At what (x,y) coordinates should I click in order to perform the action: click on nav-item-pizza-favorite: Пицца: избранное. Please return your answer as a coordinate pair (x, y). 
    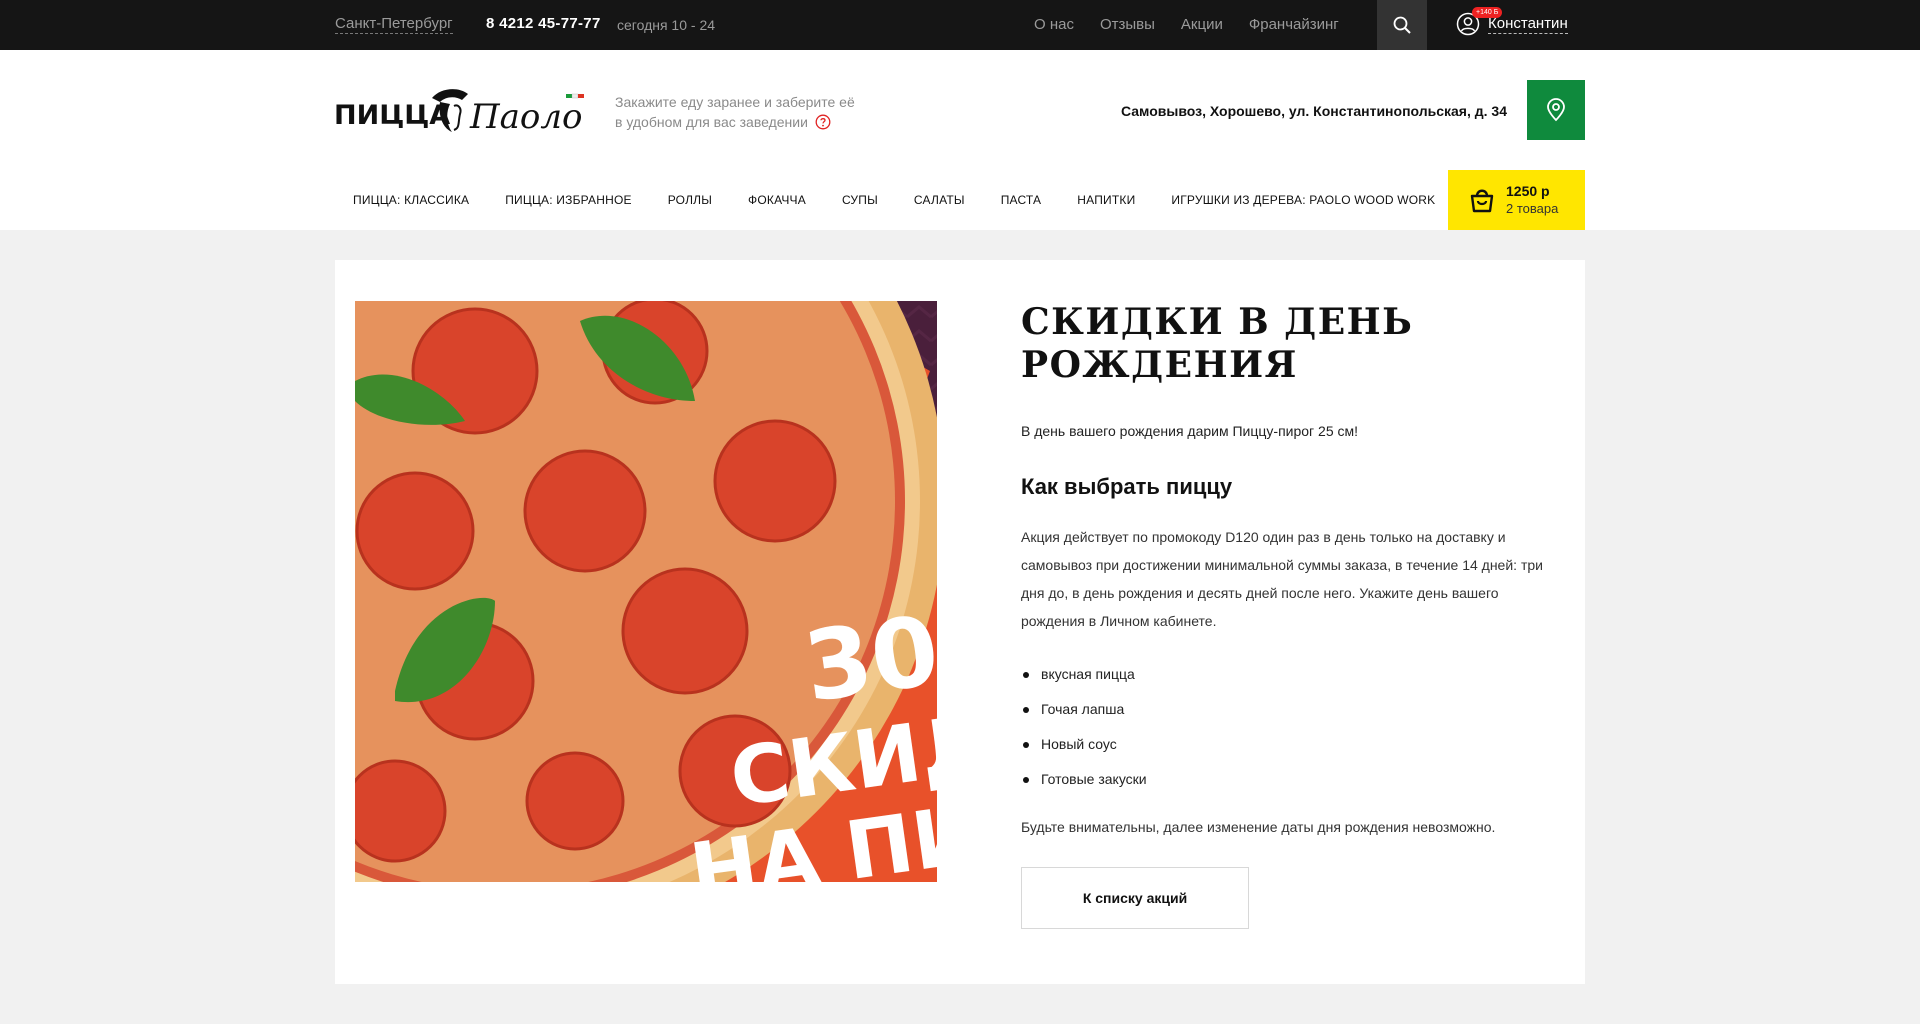
    Looking at the image, I should click on (568, 200).